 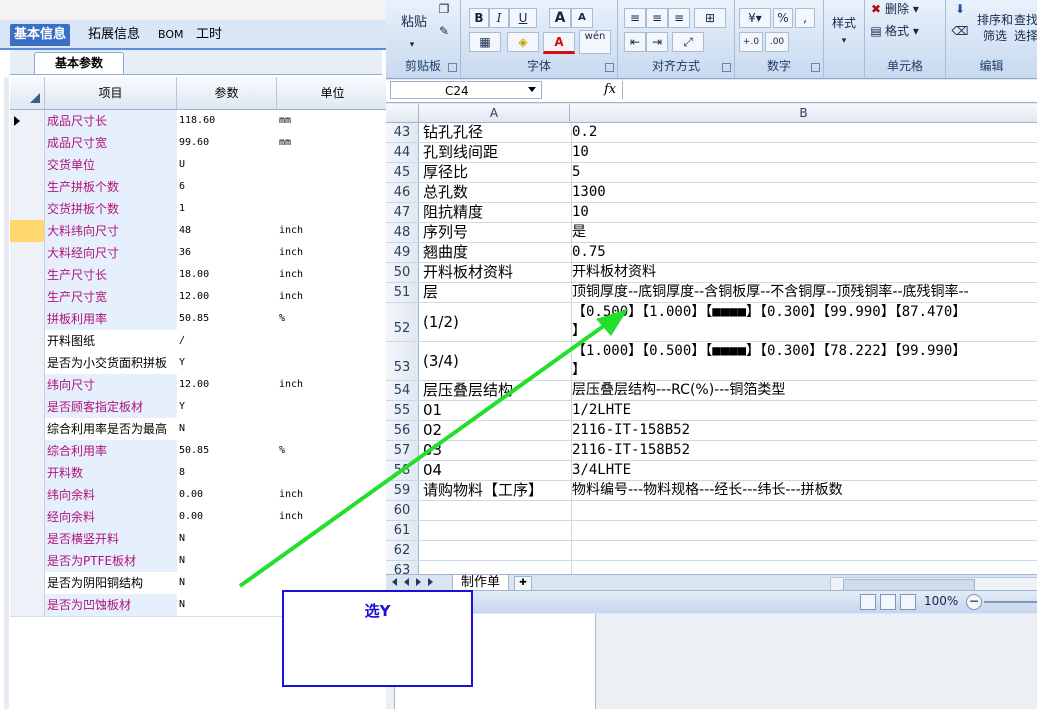 I want to click on table-row: 交货单位 U, so click(x=199, y=165).